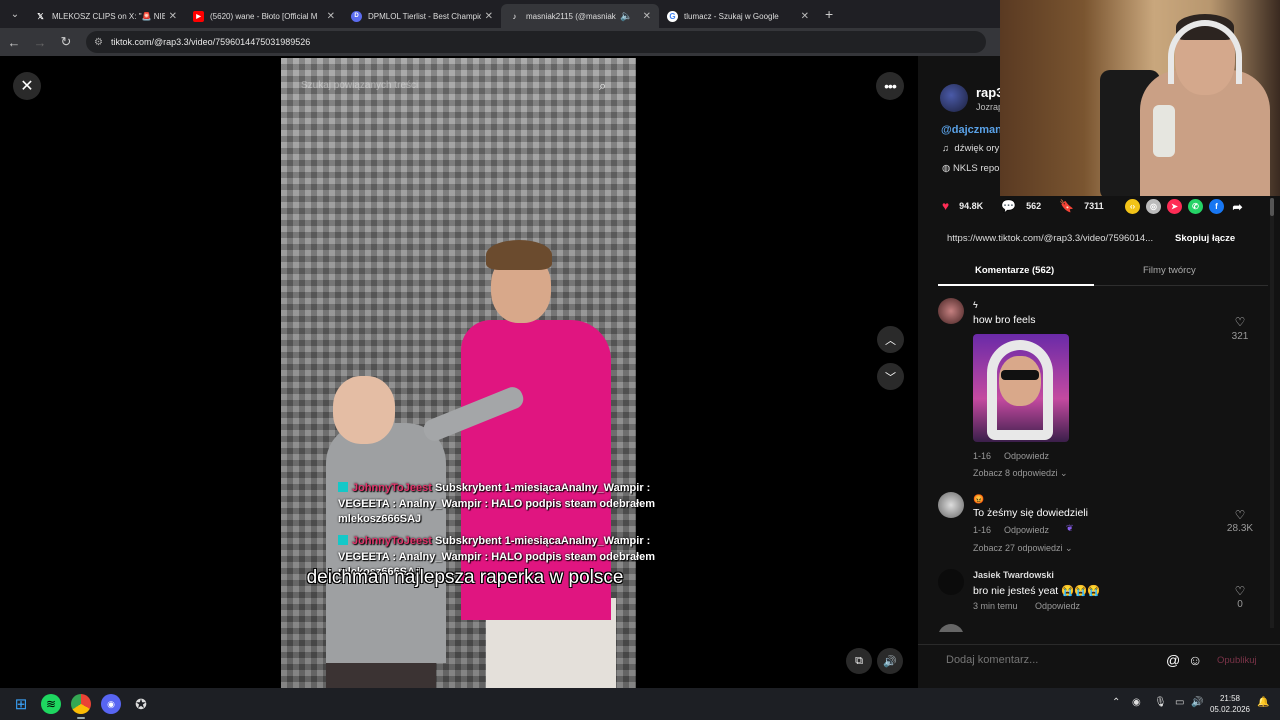 The width and height of the screenshot is (1280, 720). Describe the element at coordinates (1004, 320) in the screenshot. I see `comment-text: how bro feels` at that location.